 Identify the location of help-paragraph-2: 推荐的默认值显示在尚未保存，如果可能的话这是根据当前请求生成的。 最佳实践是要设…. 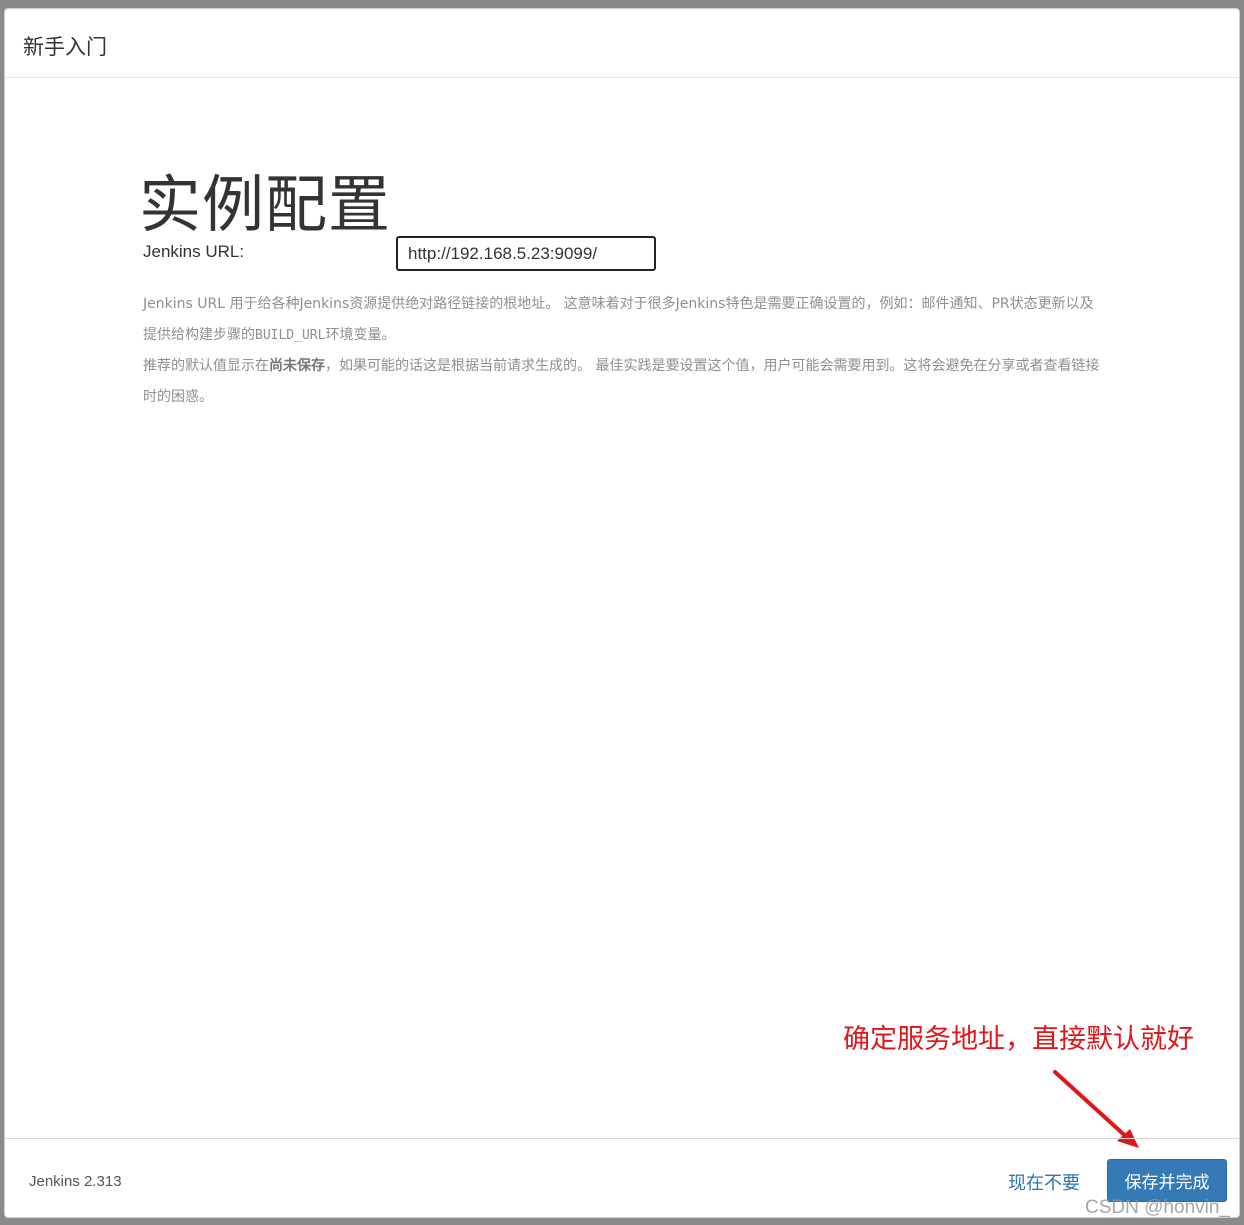
(623, 382).